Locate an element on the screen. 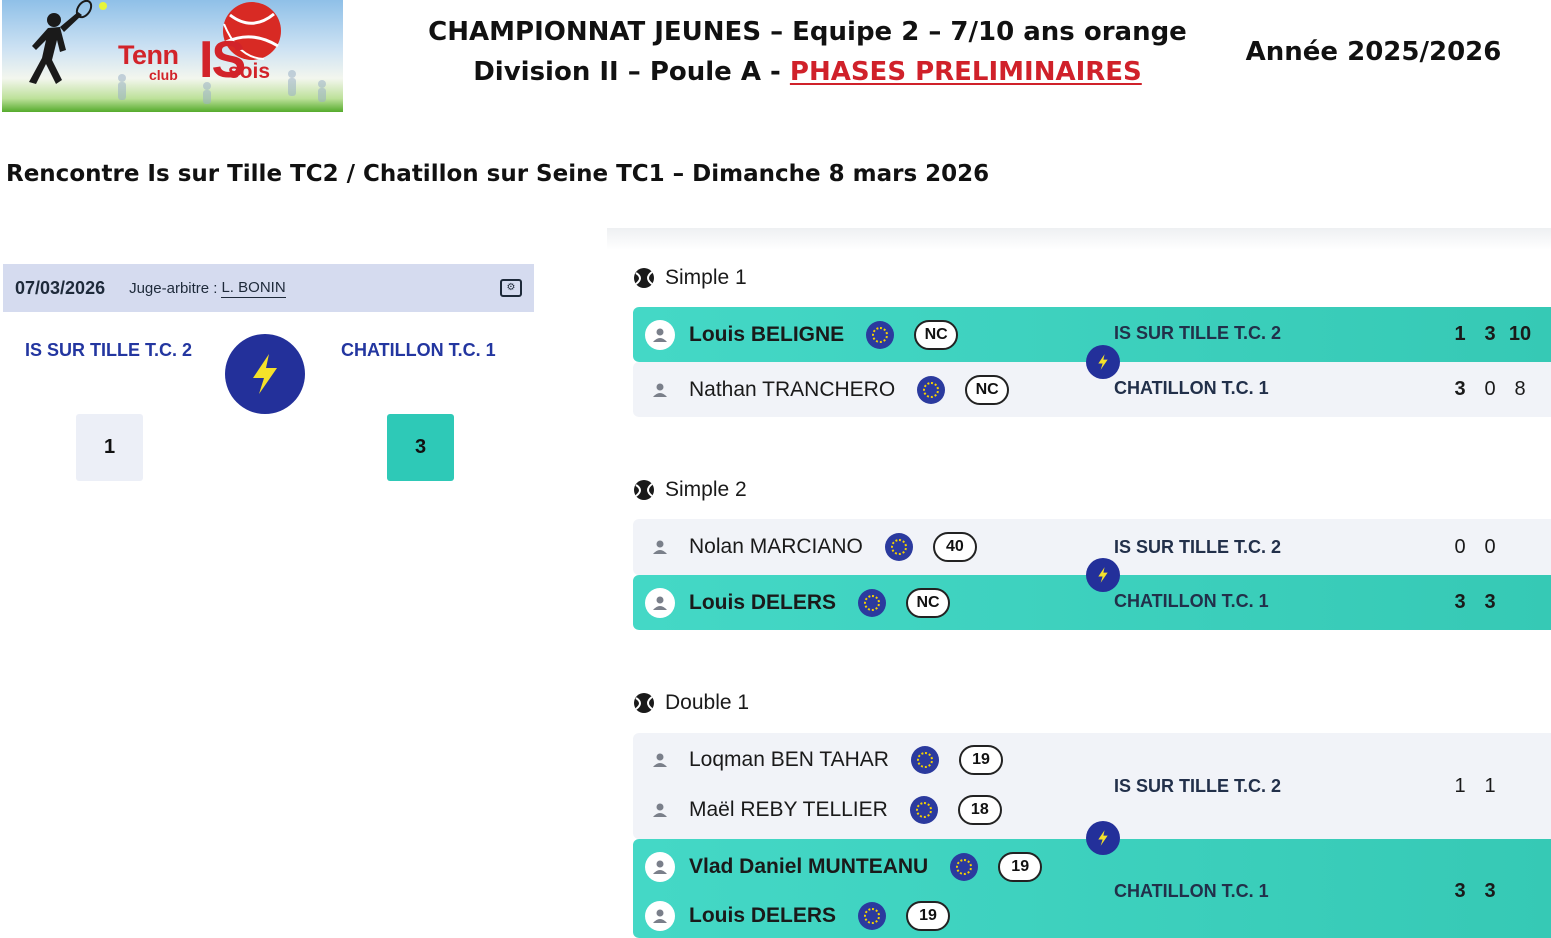 This screenshot has width=1551, height=938. player-entry: Maël REBY TELLIER 18 is located at coordinates (823, 810).